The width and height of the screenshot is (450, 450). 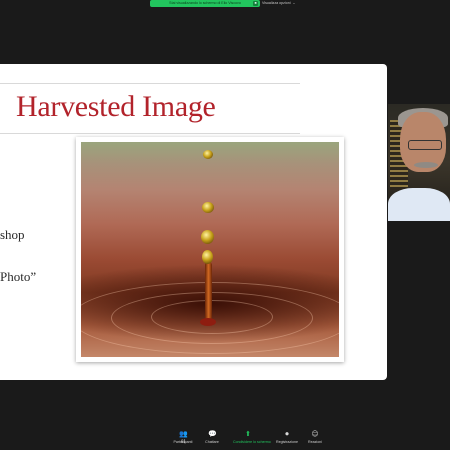 What do you see at coordinates (212, 434) in the screenshot?
I see `chat-icon: 💬` at bounding box center [212, 434].